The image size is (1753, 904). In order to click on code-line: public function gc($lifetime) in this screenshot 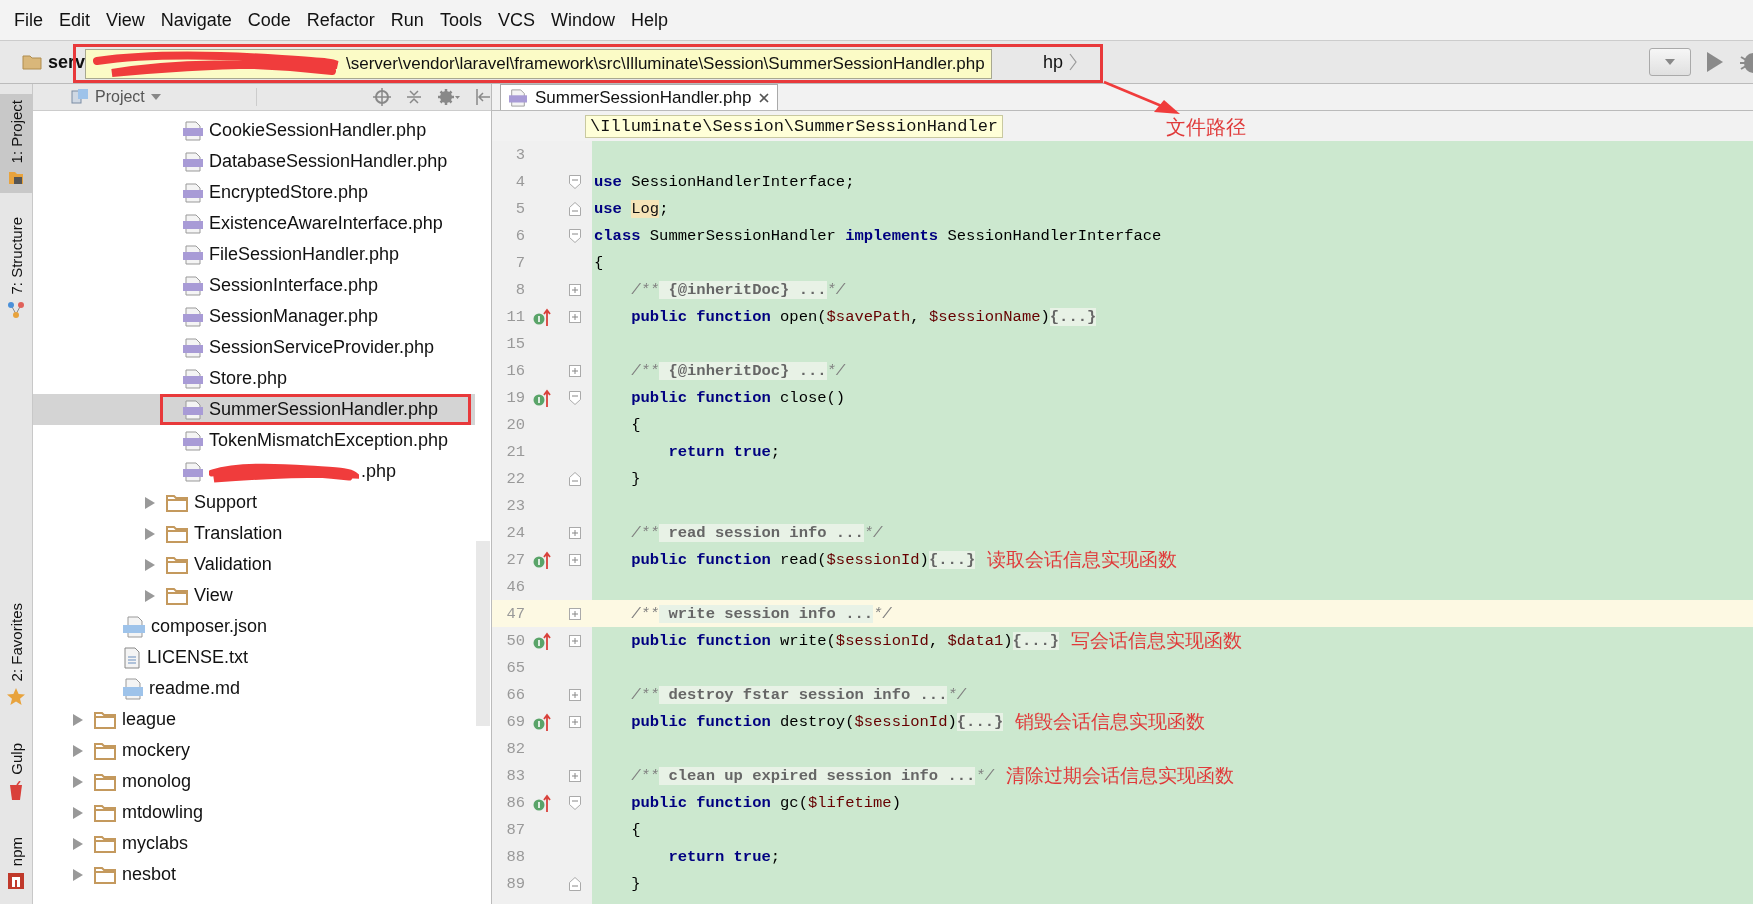, I will do `click(765, 802)`.